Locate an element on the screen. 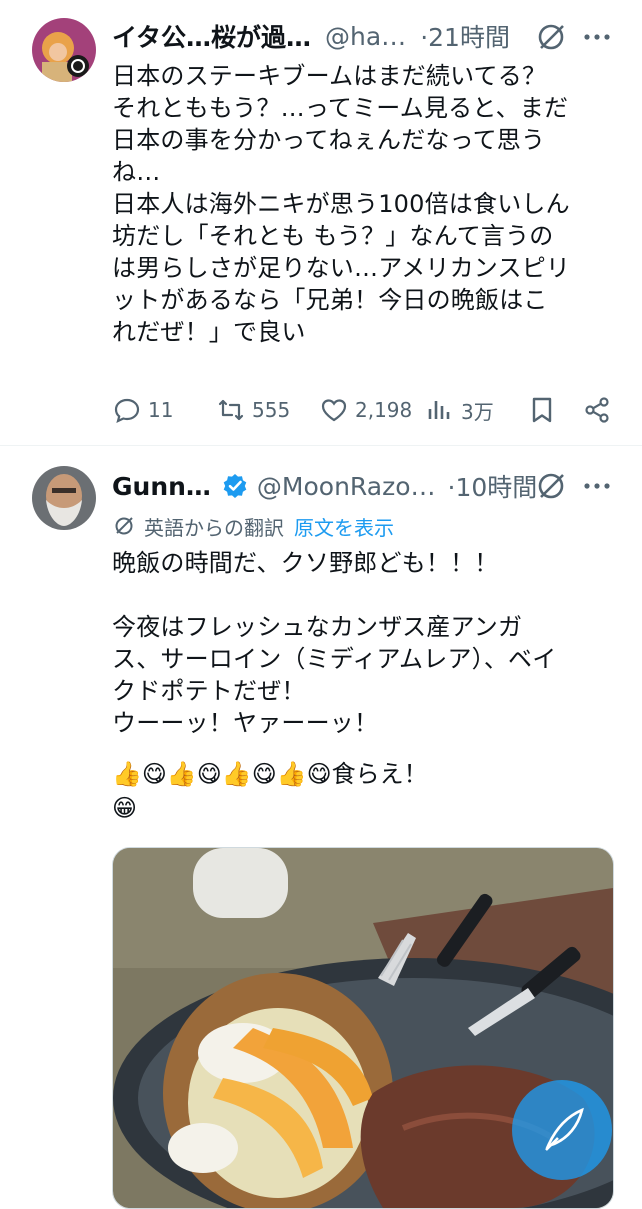 The width and height of the screenshot is (642, 1209). share-button is located at coordinates (597, 410).